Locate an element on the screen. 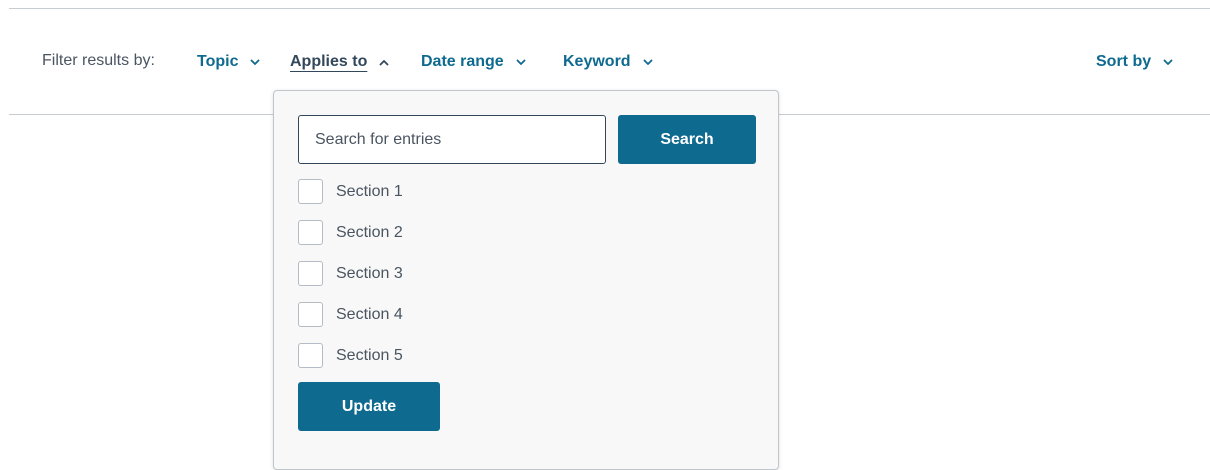  sort-by-button: Sort by is located at coordinates (1134, 62).